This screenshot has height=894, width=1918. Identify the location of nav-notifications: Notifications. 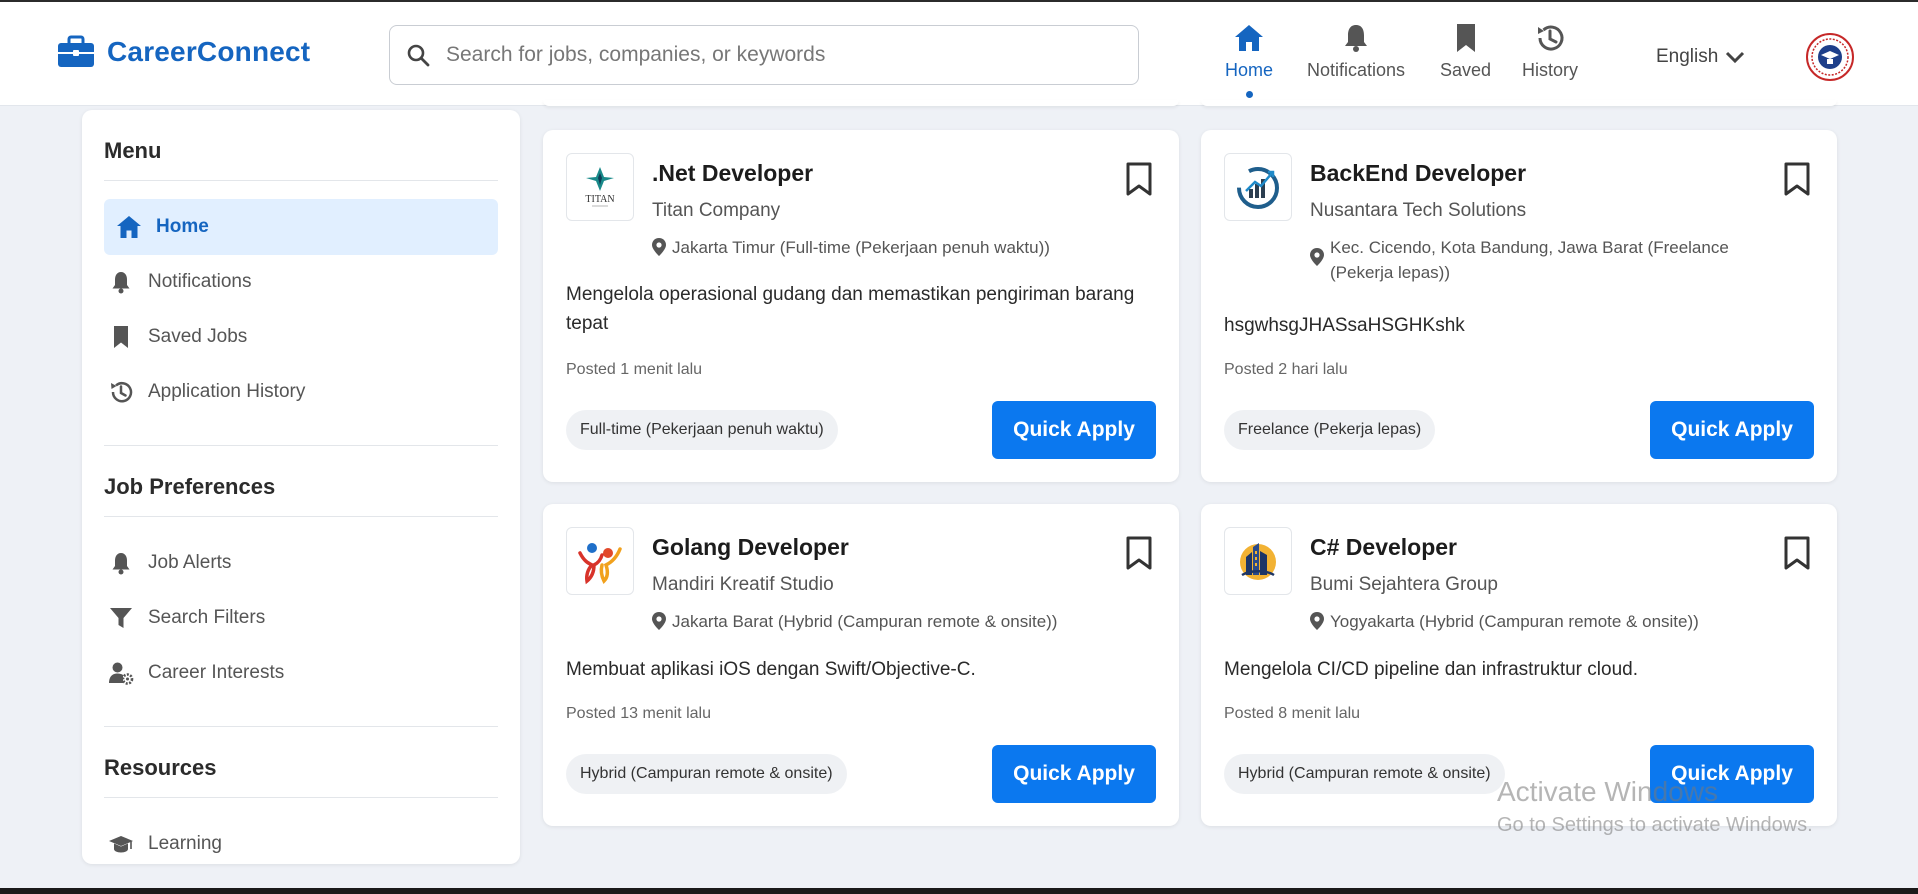
(1356, 51).